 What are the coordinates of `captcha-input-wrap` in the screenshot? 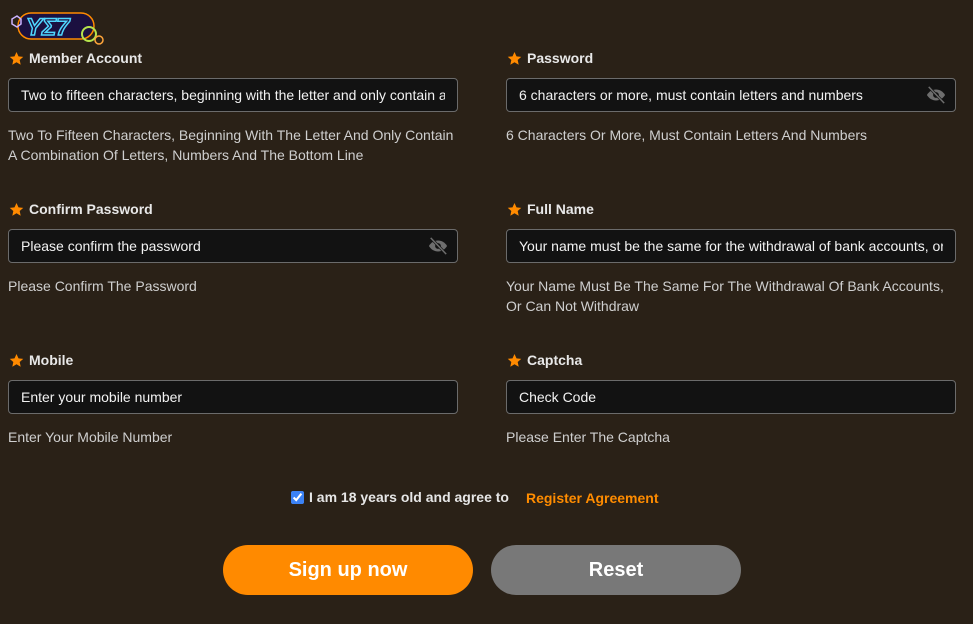 It's located at (731, 397).